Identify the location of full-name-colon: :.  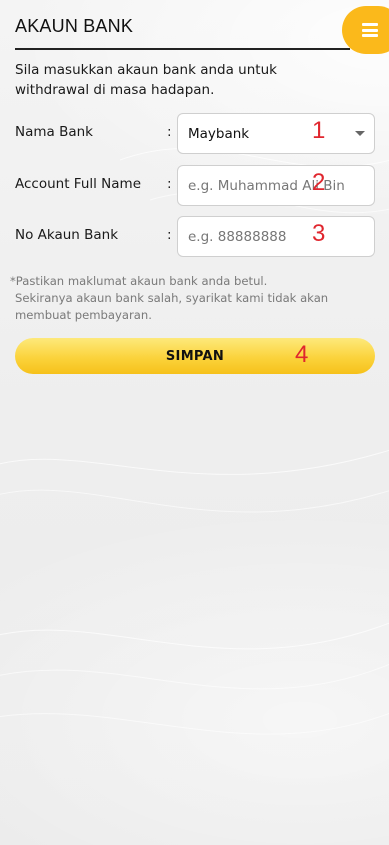
(169, 184).